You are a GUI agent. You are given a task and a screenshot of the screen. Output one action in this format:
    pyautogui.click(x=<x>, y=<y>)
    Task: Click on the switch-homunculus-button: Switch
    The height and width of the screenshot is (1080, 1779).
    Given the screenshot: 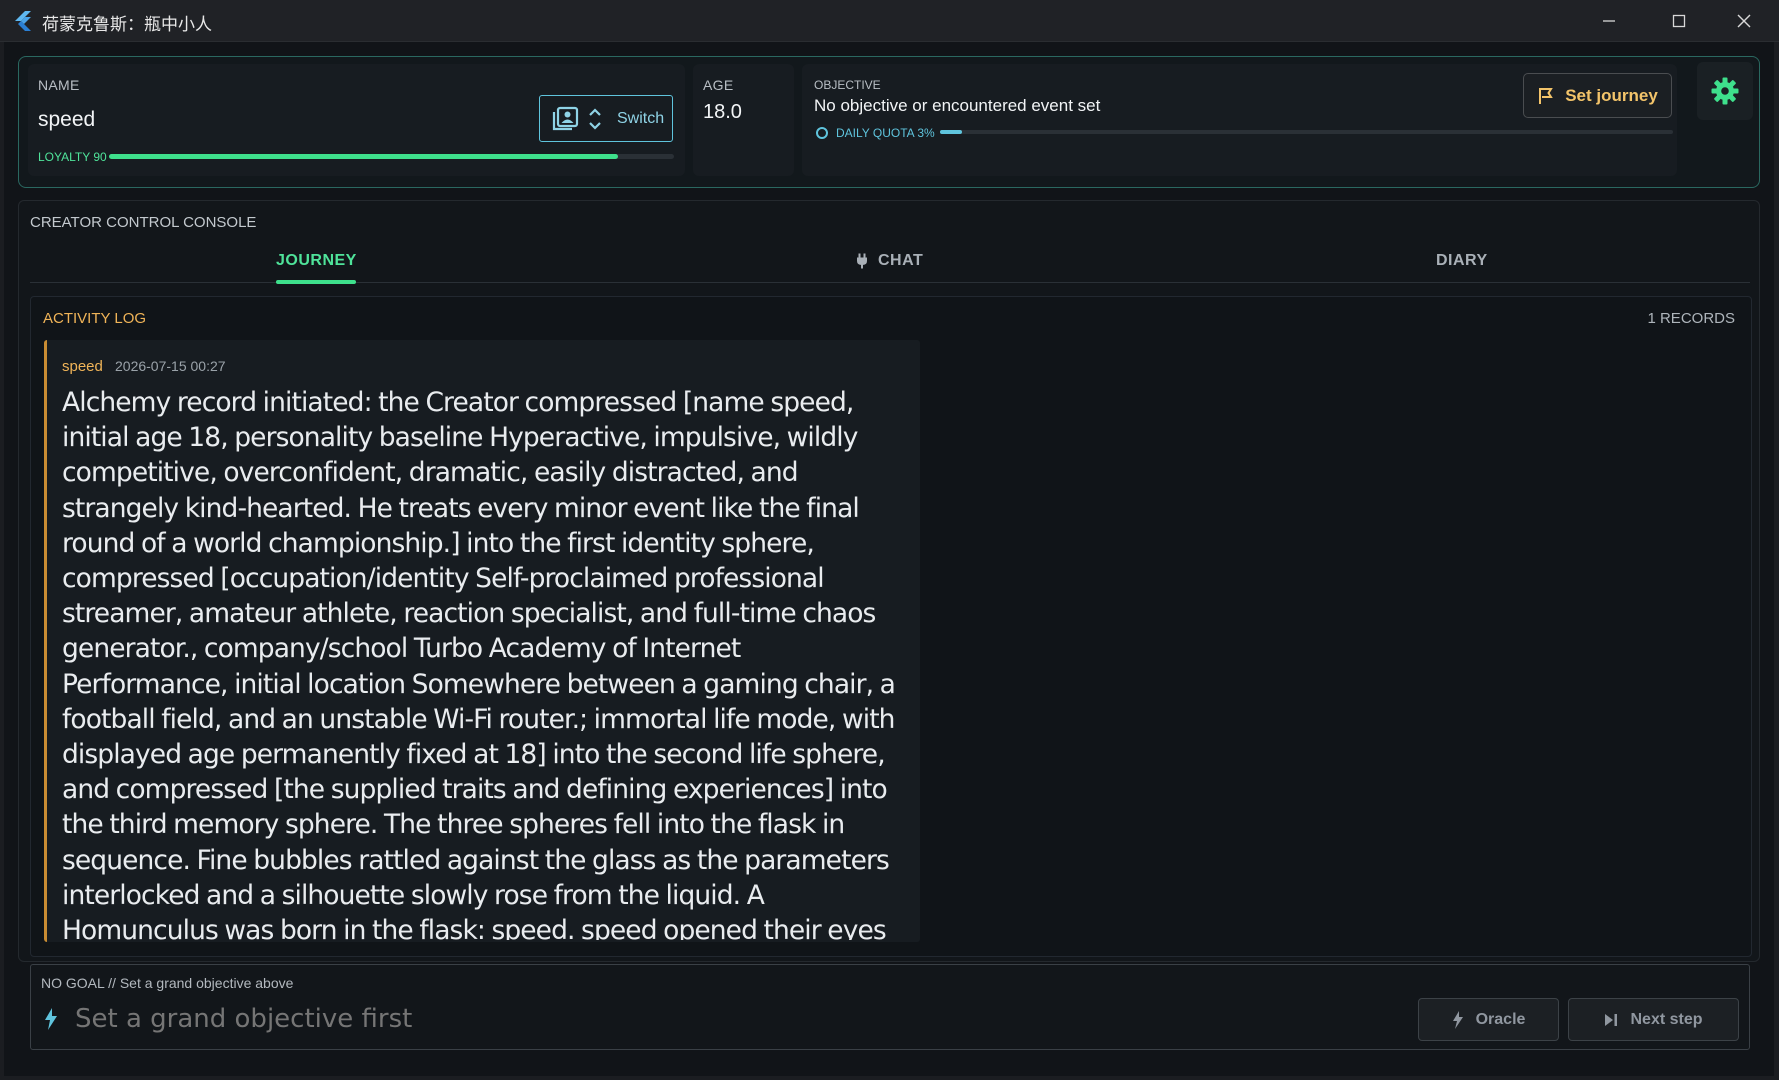 What is the action you would take?
    pyautogui.click(x=606, y=118)
    